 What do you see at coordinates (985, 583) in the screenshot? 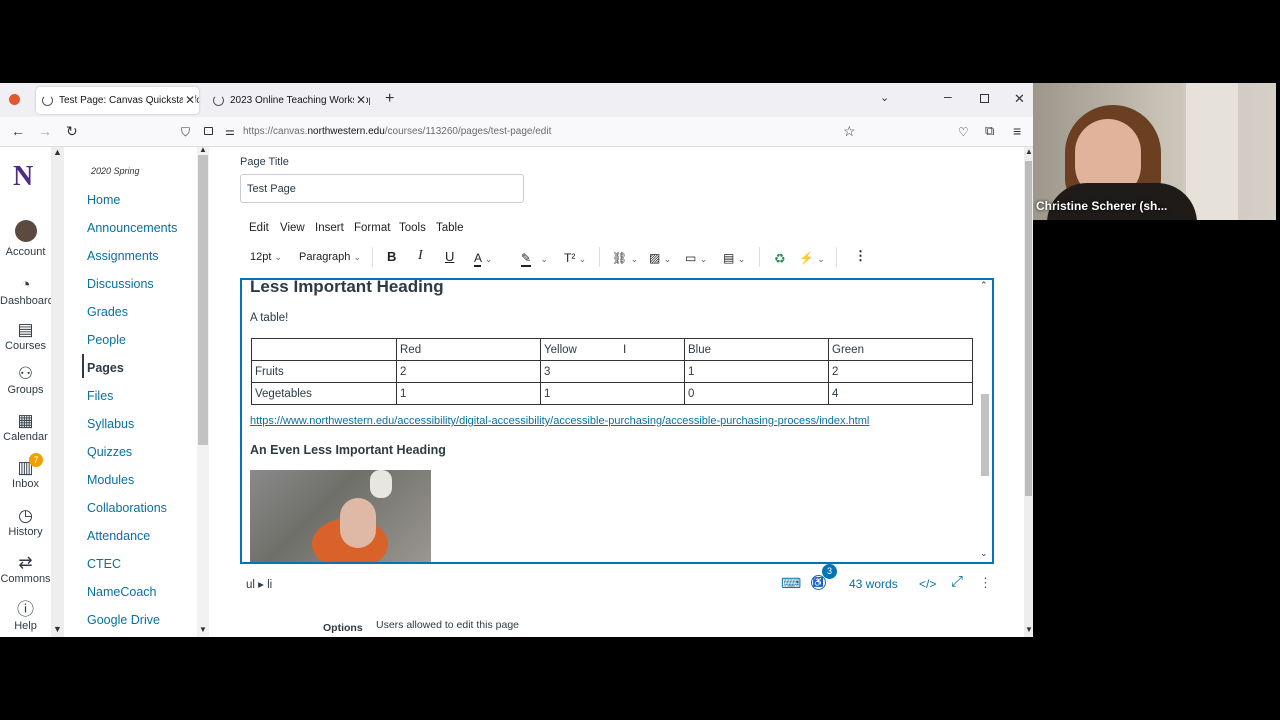
I see `resize-handle-icon: ⋮` at bounding box center [985, 583].